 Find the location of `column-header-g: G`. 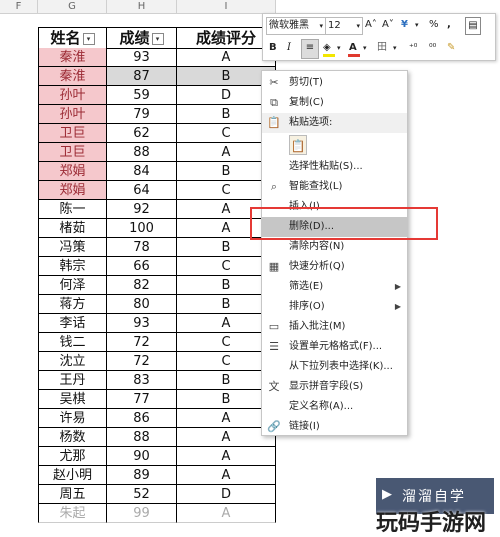

column-header-g: G is located at coordinates (72, 7).